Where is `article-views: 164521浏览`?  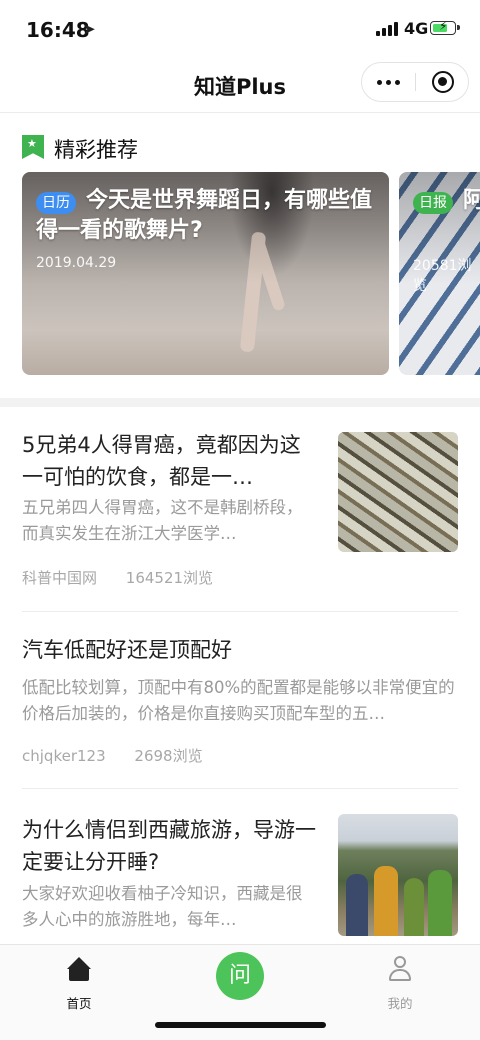 article-views: 164521浏览 is located at coordinates (169, 578).